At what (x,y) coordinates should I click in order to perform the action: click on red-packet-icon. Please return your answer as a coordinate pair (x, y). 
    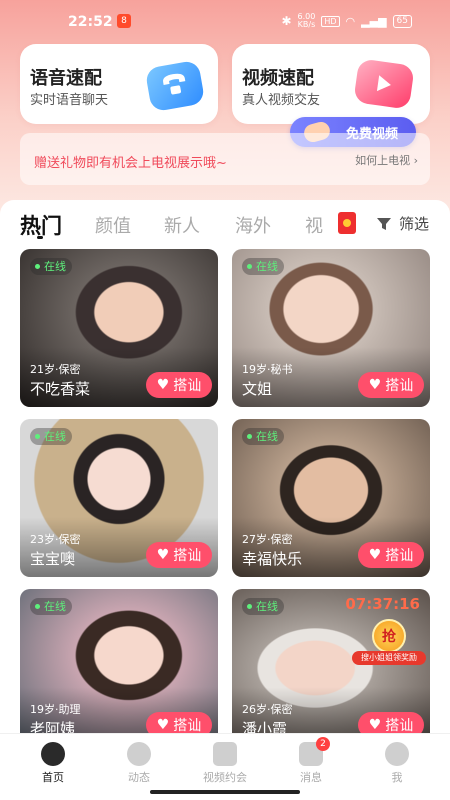
    Looking at the image, I should click on (347, 223).